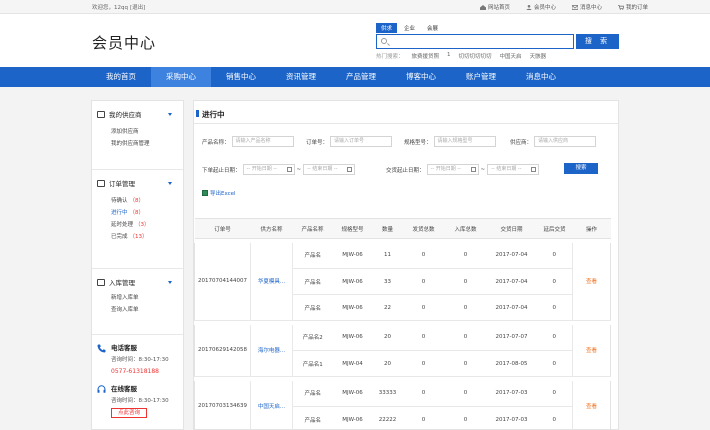  Describe the element at coordinates (361, 141) in the screenshot. I see `order-no-input: 请输入订单号` at that location.